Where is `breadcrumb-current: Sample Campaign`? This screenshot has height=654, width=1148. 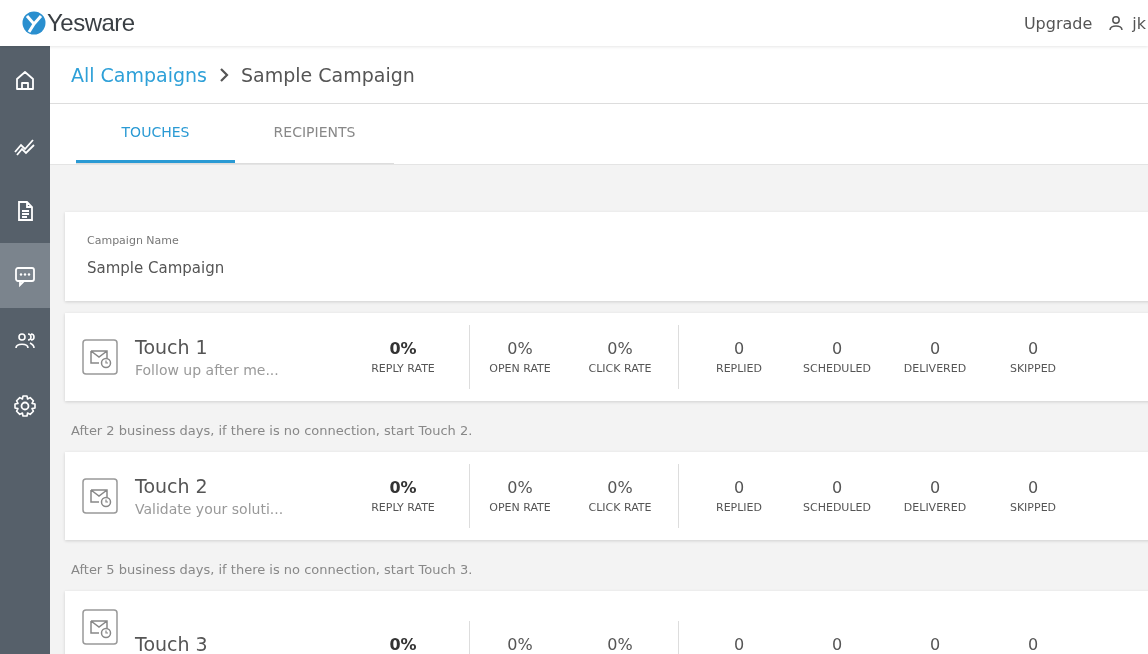 breadcrumb-current: Sample Campaign is located at coordinates (328, 74).